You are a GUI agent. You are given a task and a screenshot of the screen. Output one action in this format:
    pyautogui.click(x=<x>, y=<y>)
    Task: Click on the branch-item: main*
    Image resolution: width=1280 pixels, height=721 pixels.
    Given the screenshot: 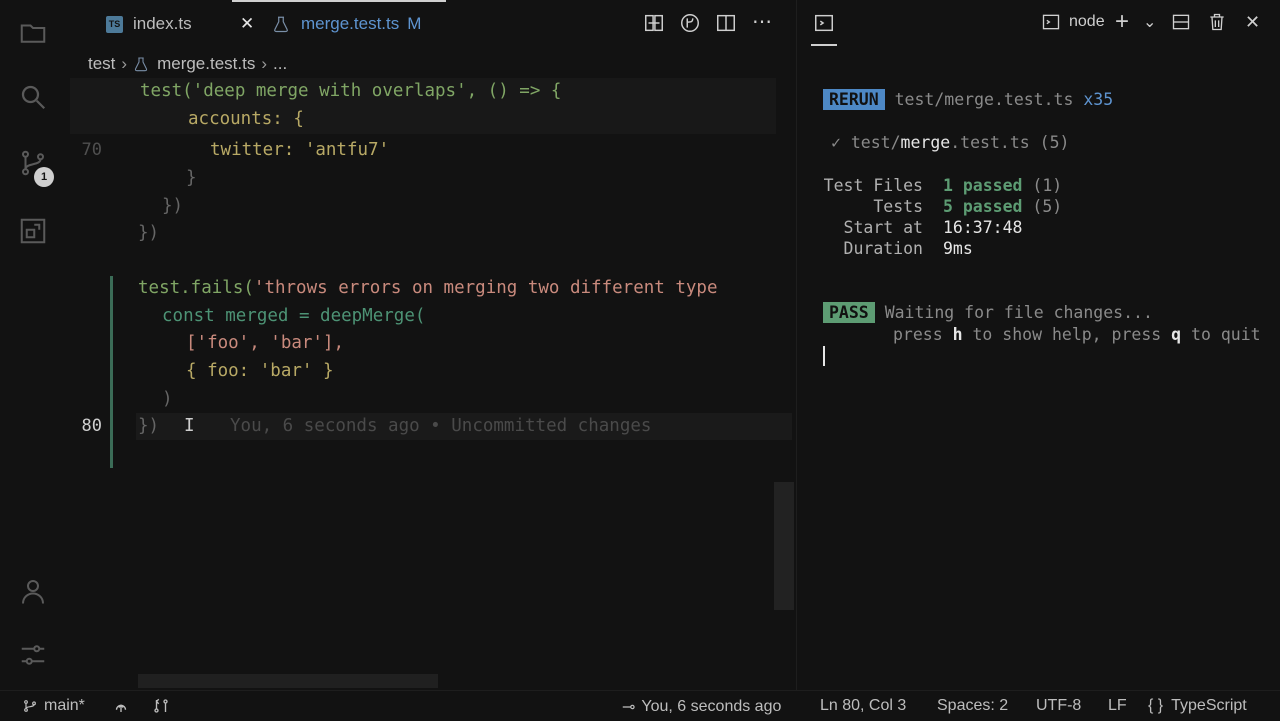 What is the action you would take?
    pyautogui.click(x=53, y=706)
    